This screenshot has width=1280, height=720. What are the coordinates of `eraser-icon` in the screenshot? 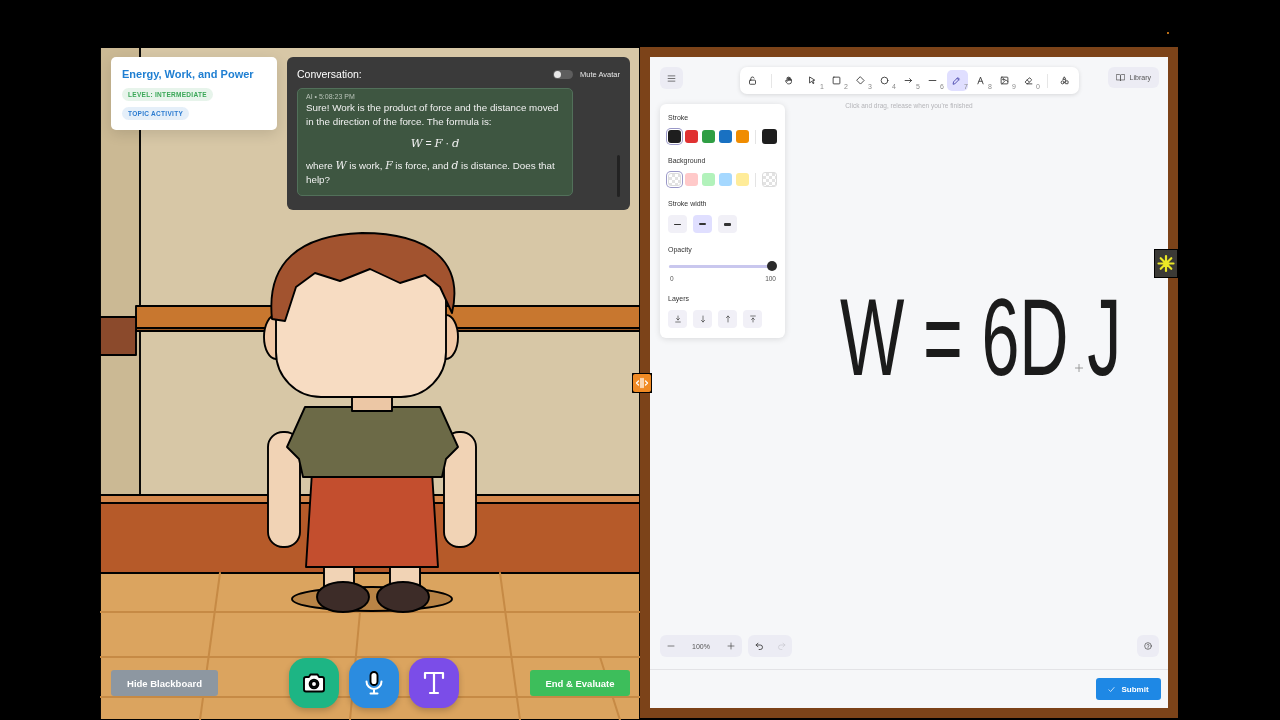 It's located at (1028, 80).